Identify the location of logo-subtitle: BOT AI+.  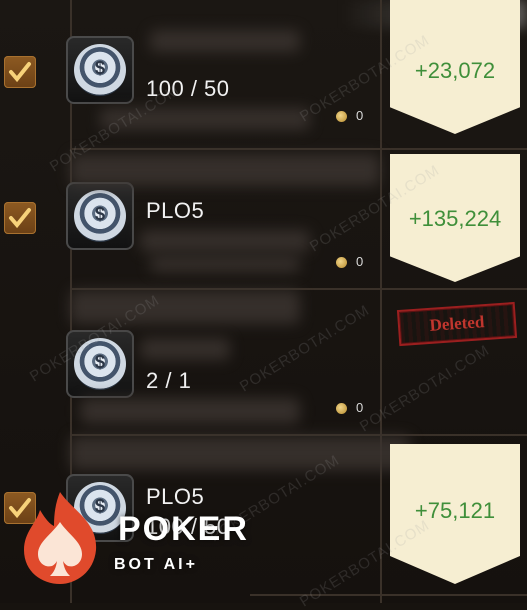
(156, 564).